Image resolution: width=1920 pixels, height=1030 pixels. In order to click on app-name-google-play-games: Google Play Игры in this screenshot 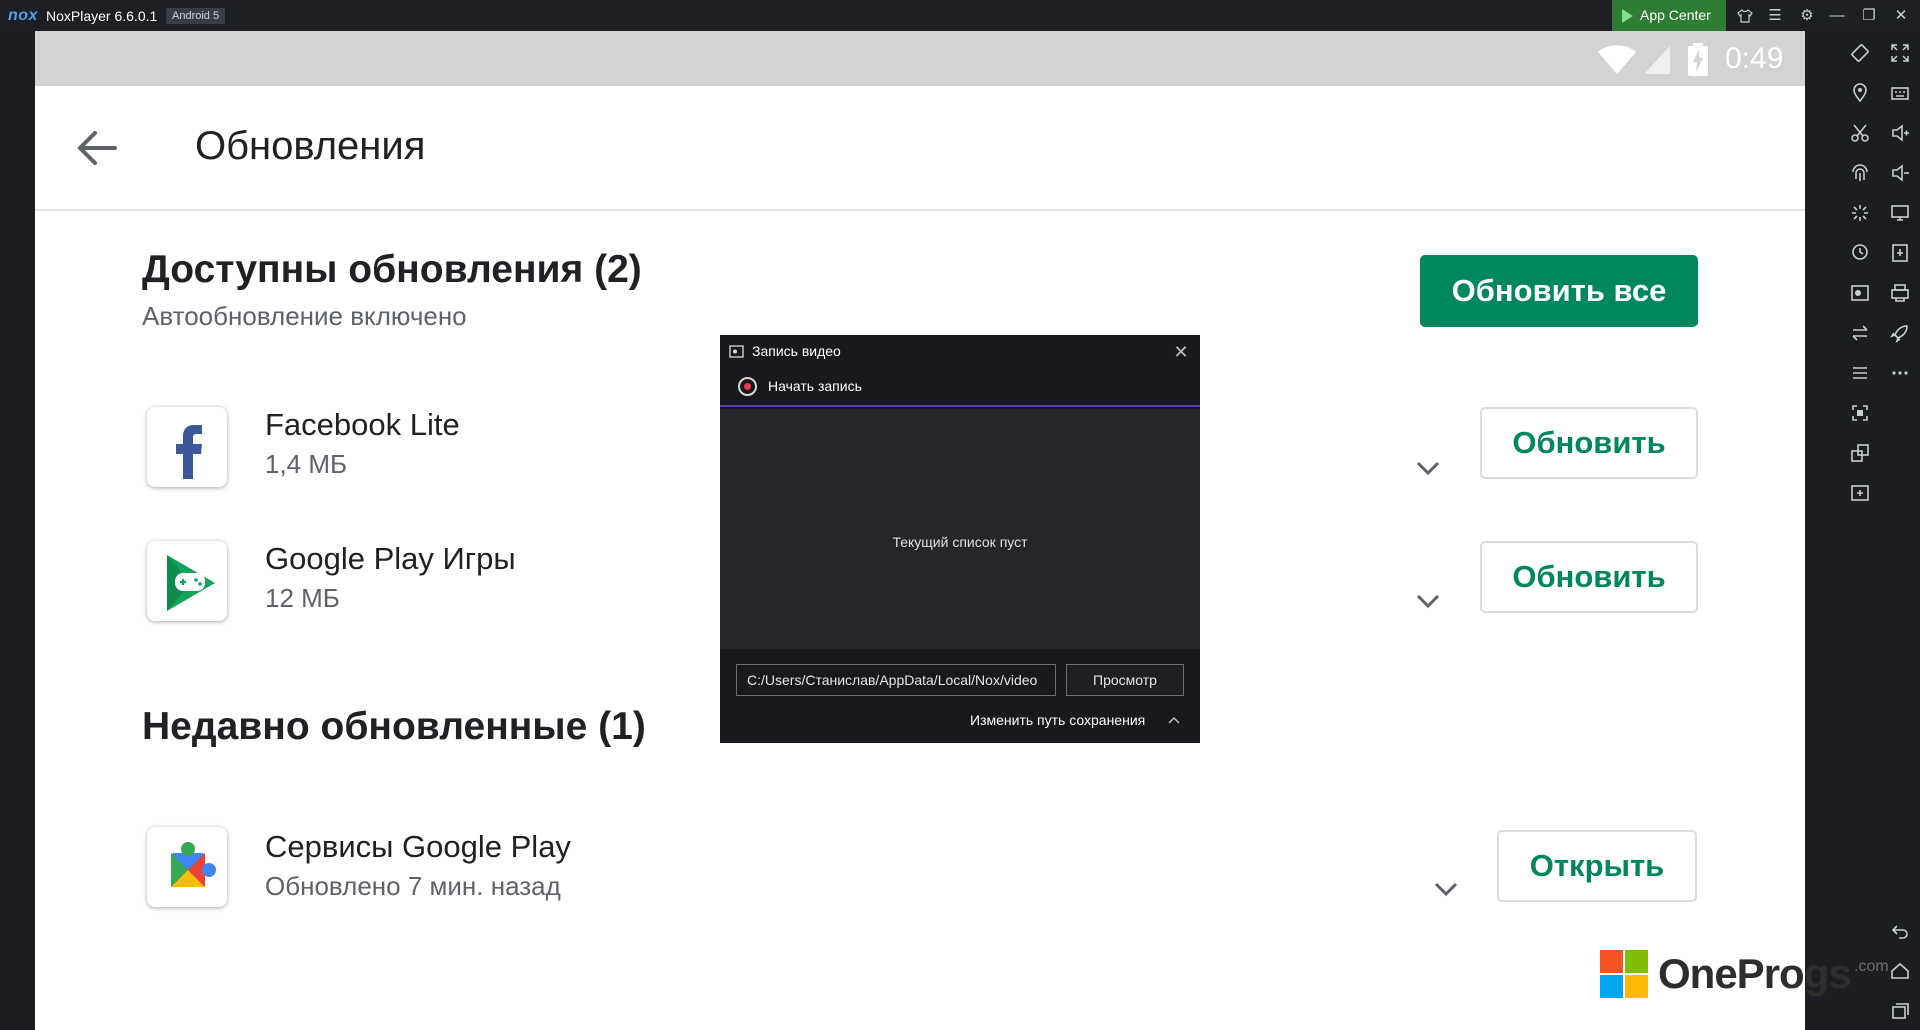, I will do `click(390, 558)`.